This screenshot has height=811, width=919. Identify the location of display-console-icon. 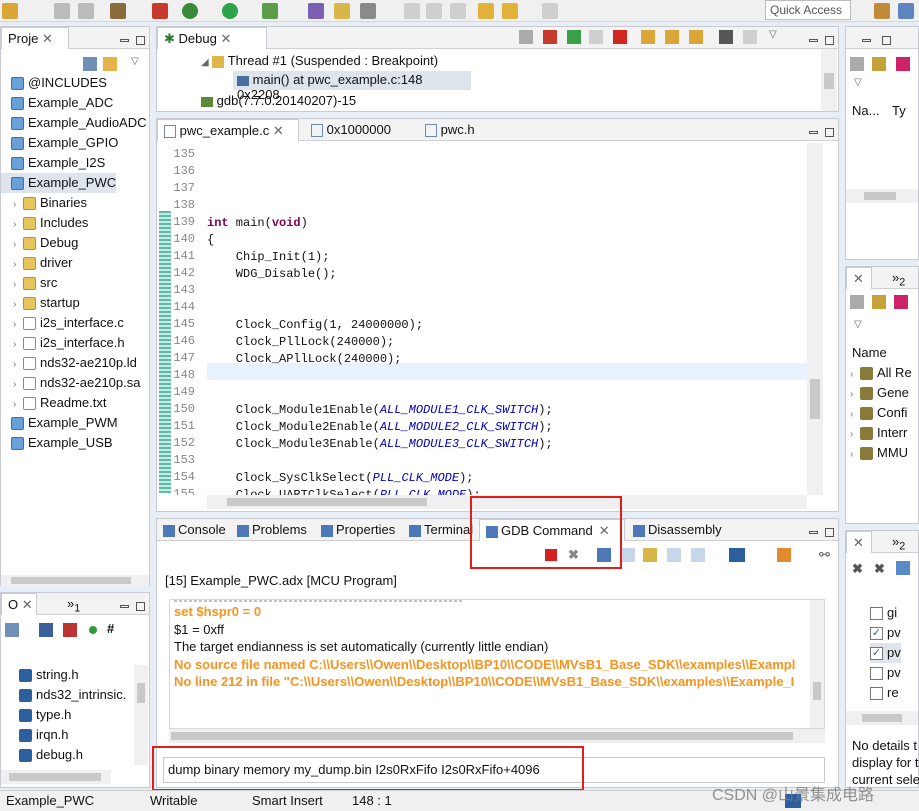
(737, 555).